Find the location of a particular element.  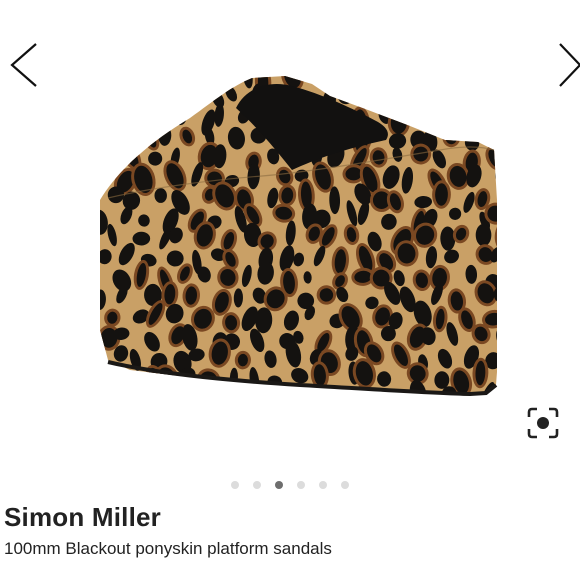

visual-search-icon is located at coordinates (543, 423).